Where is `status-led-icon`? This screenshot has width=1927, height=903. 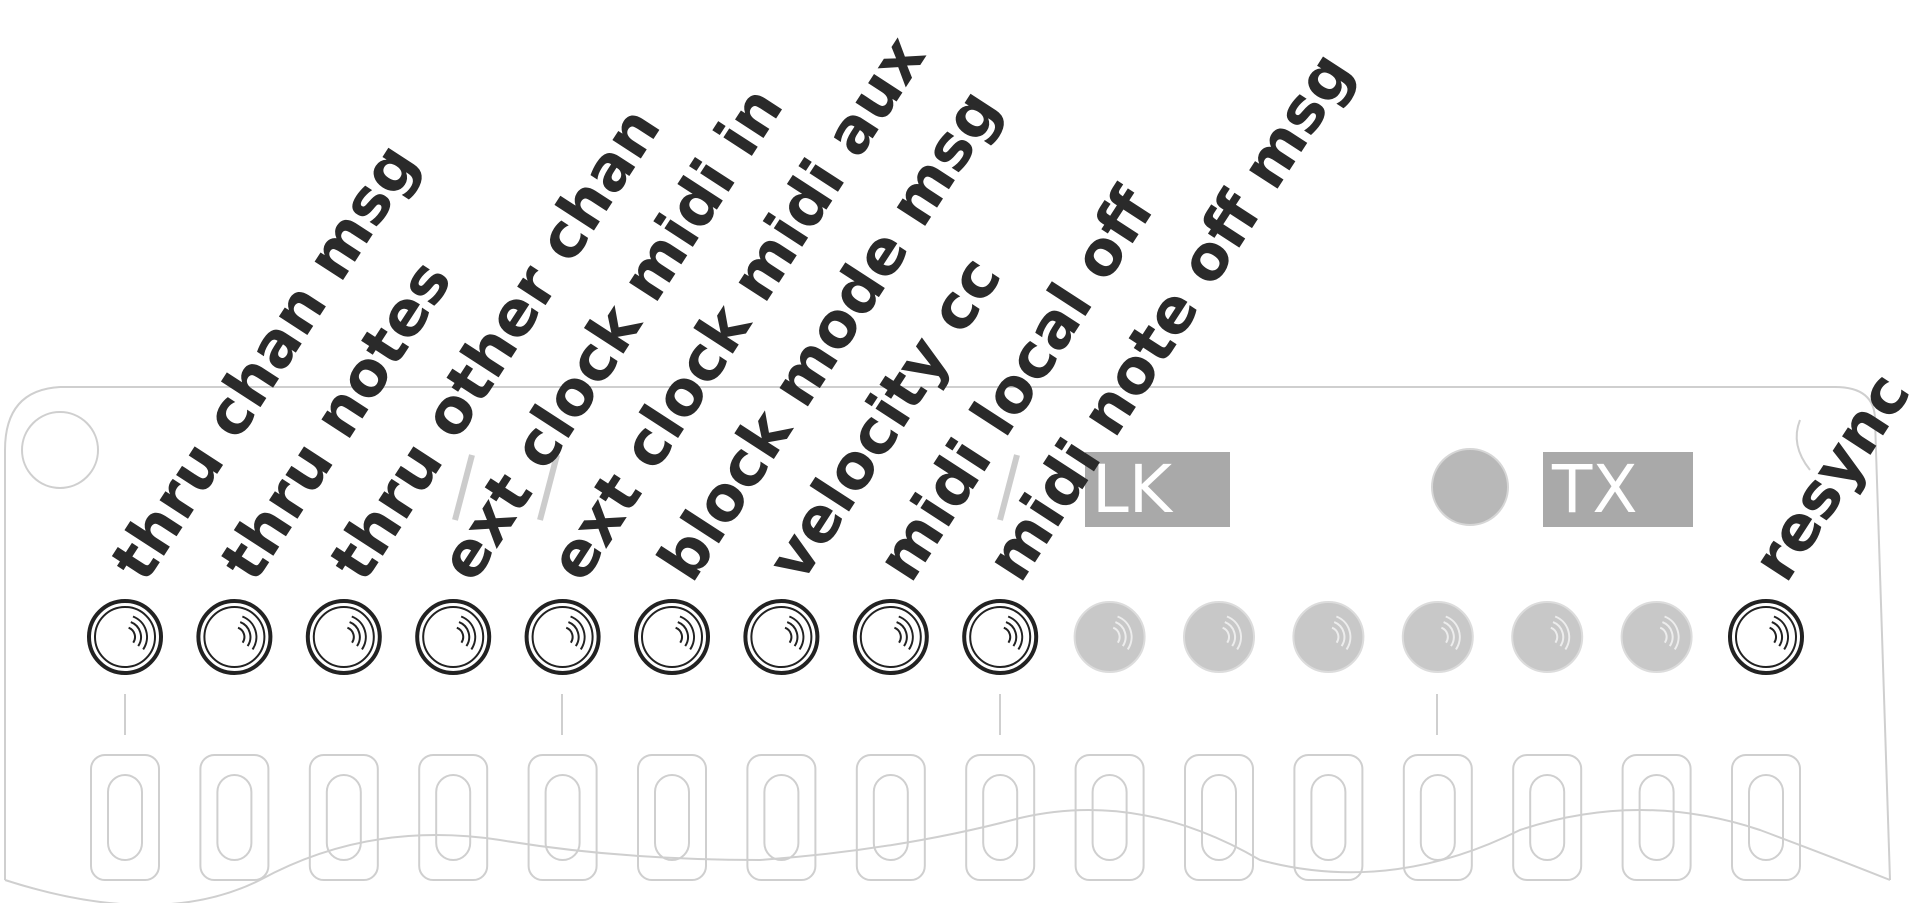
status-led-icon is located at coordinates (1470, 487).